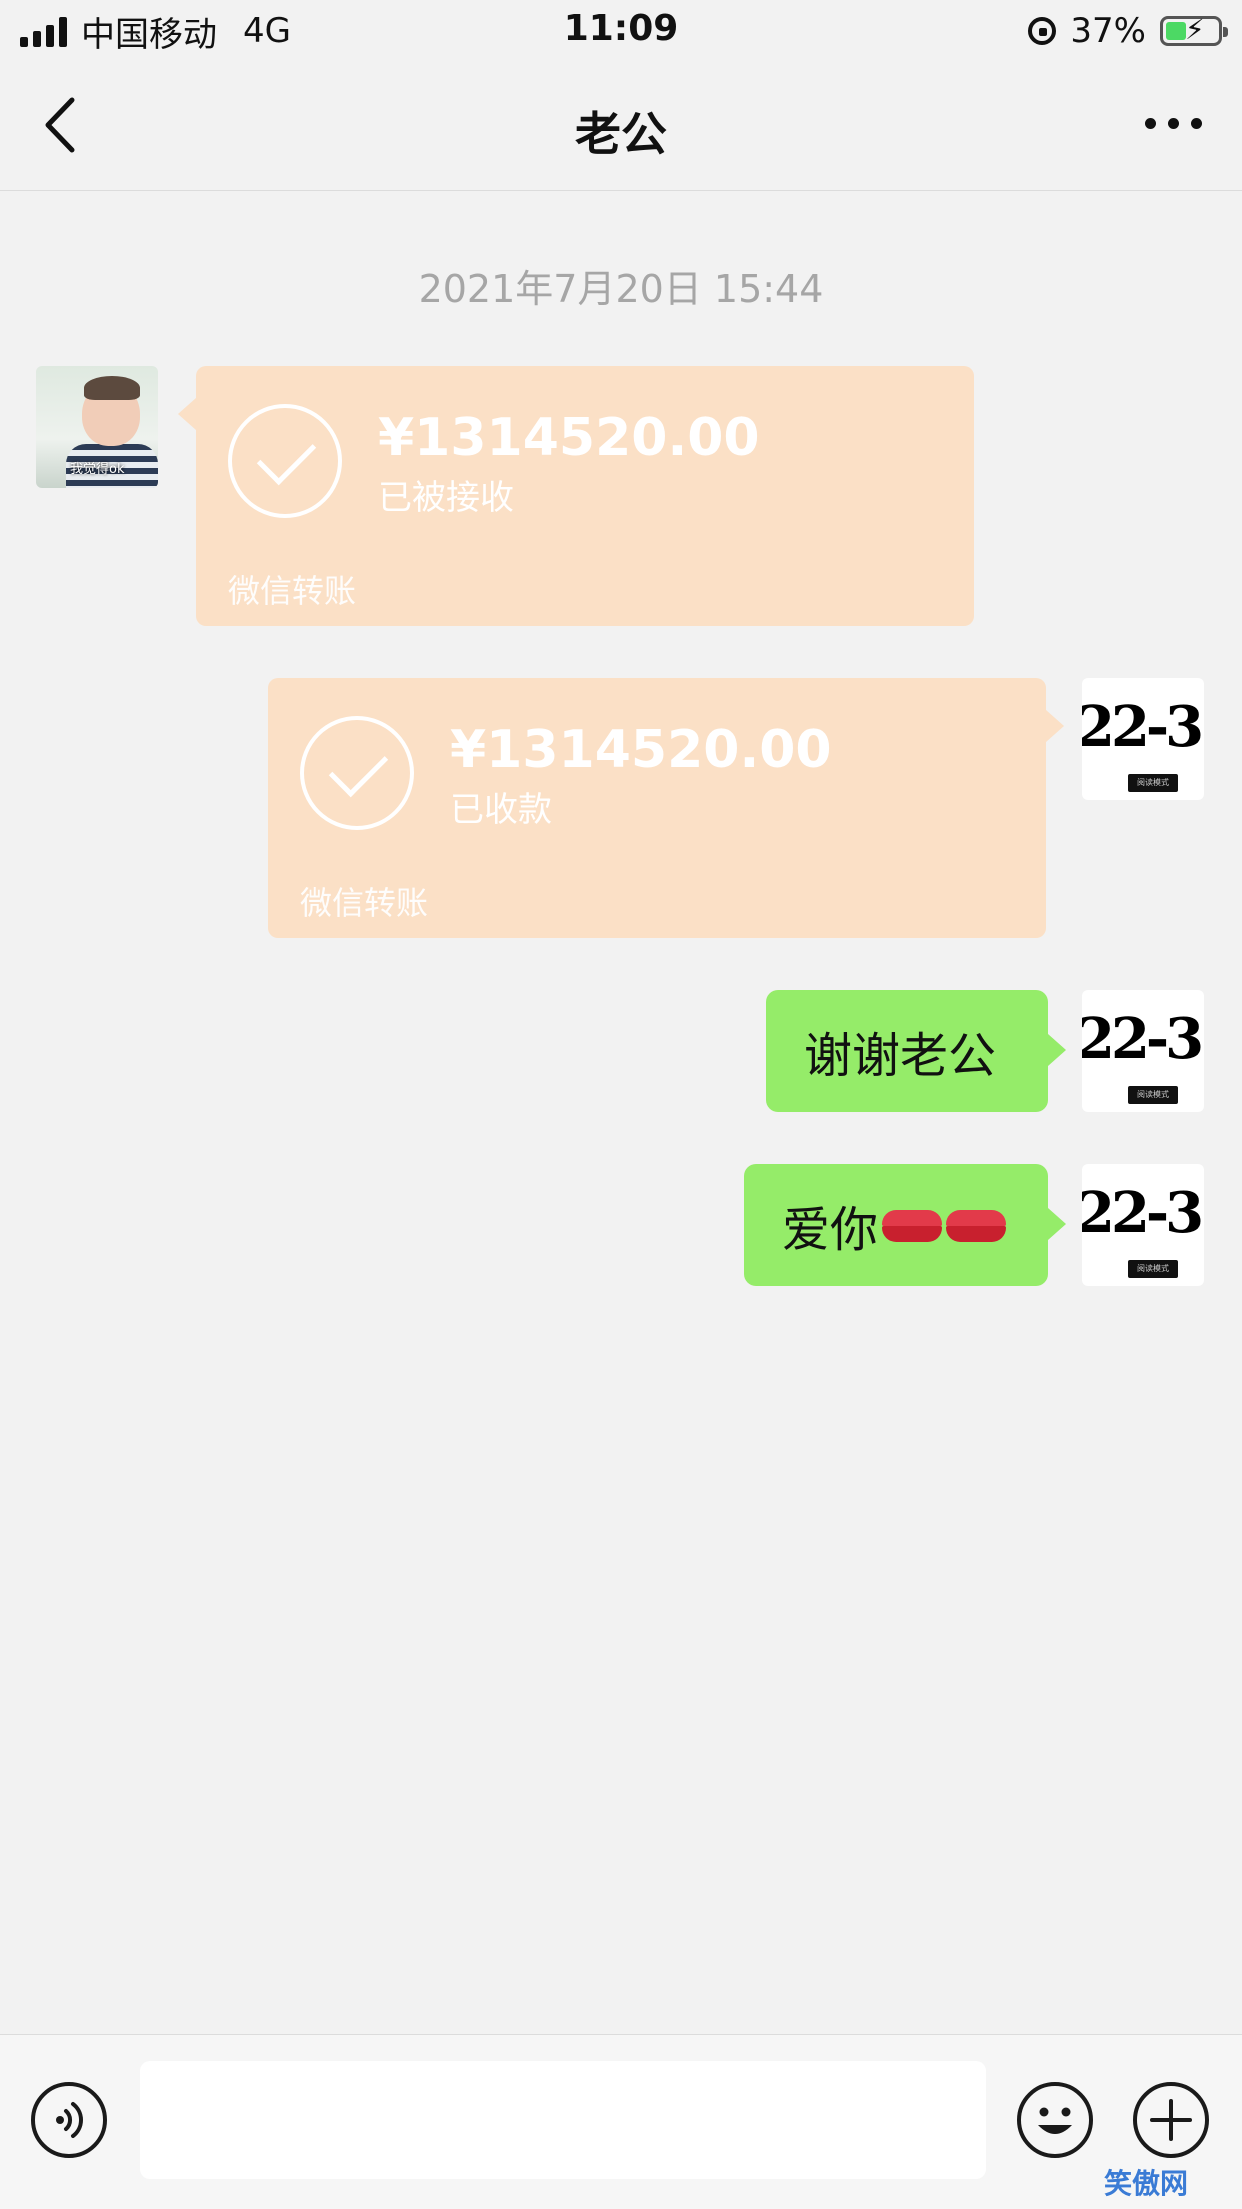 This screenshot has height=2209, width=1242. I want to click on watermark: 笑傲网, so click(1146, 2183).